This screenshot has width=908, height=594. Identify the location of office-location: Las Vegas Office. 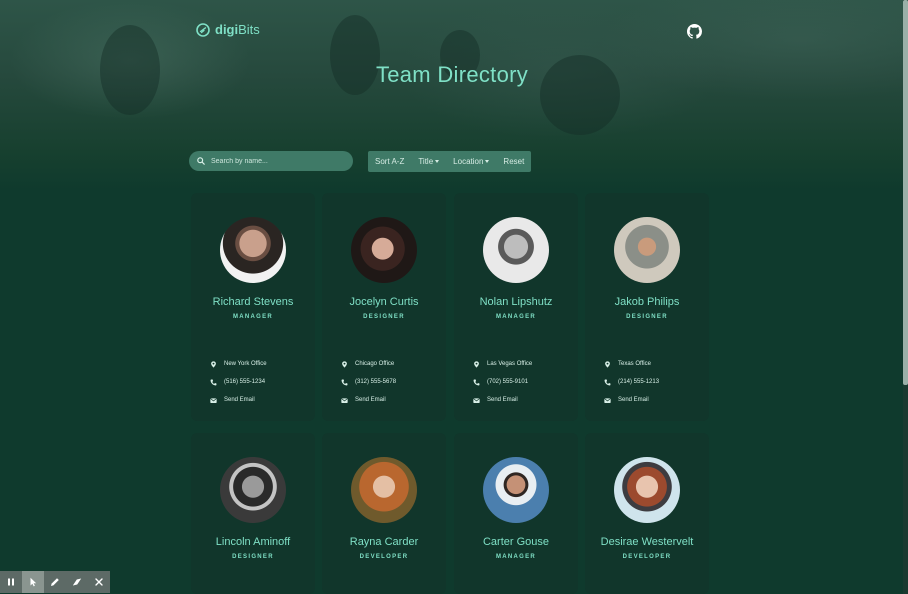
(502, 364).